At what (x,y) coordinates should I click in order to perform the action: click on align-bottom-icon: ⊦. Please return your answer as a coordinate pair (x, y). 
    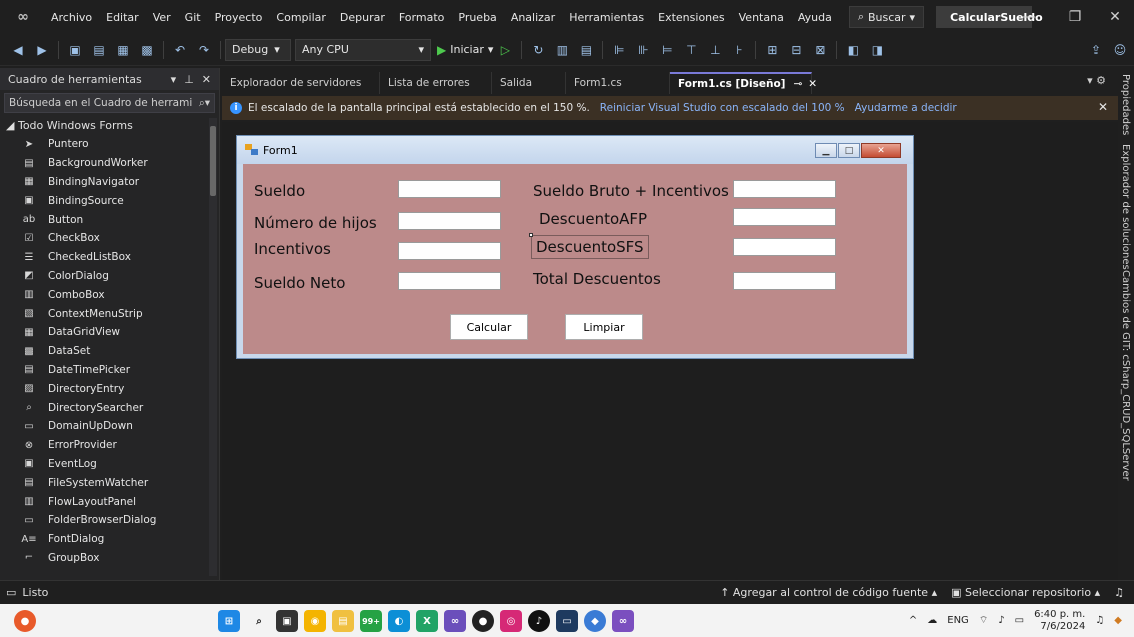
    Looking at the image, I should click on (739, 50).